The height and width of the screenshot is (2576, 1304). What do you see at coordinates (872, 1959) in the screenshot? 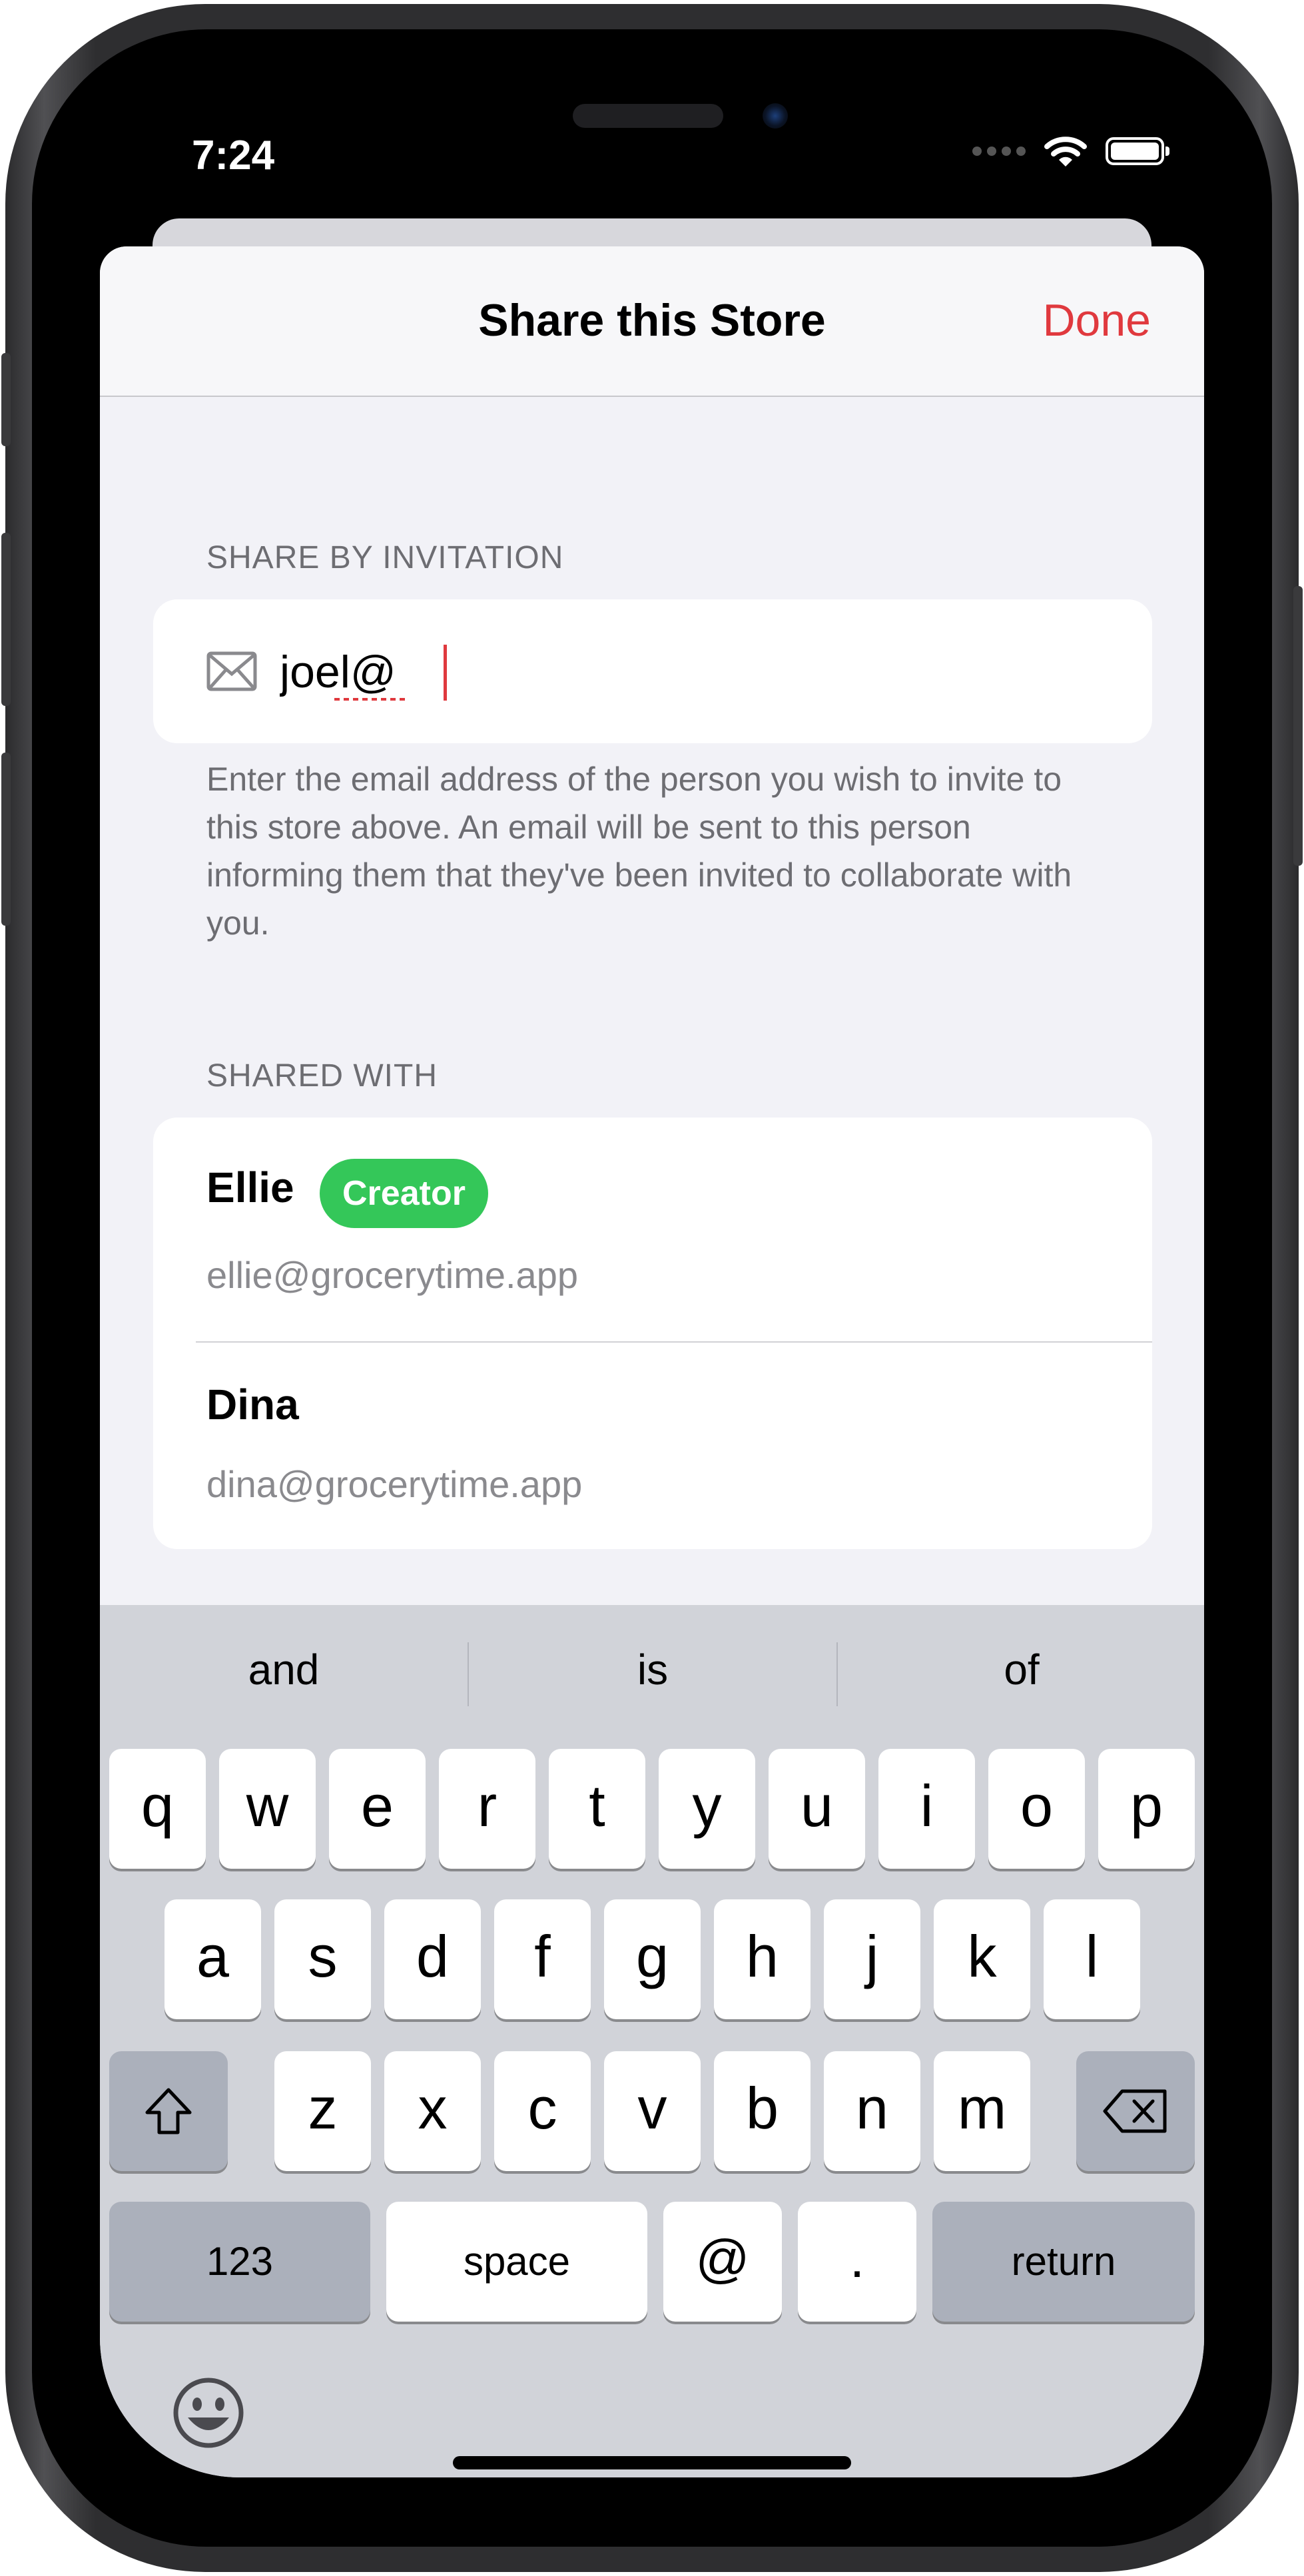
I see `key-j: j` at bounding box center [872, 1959].